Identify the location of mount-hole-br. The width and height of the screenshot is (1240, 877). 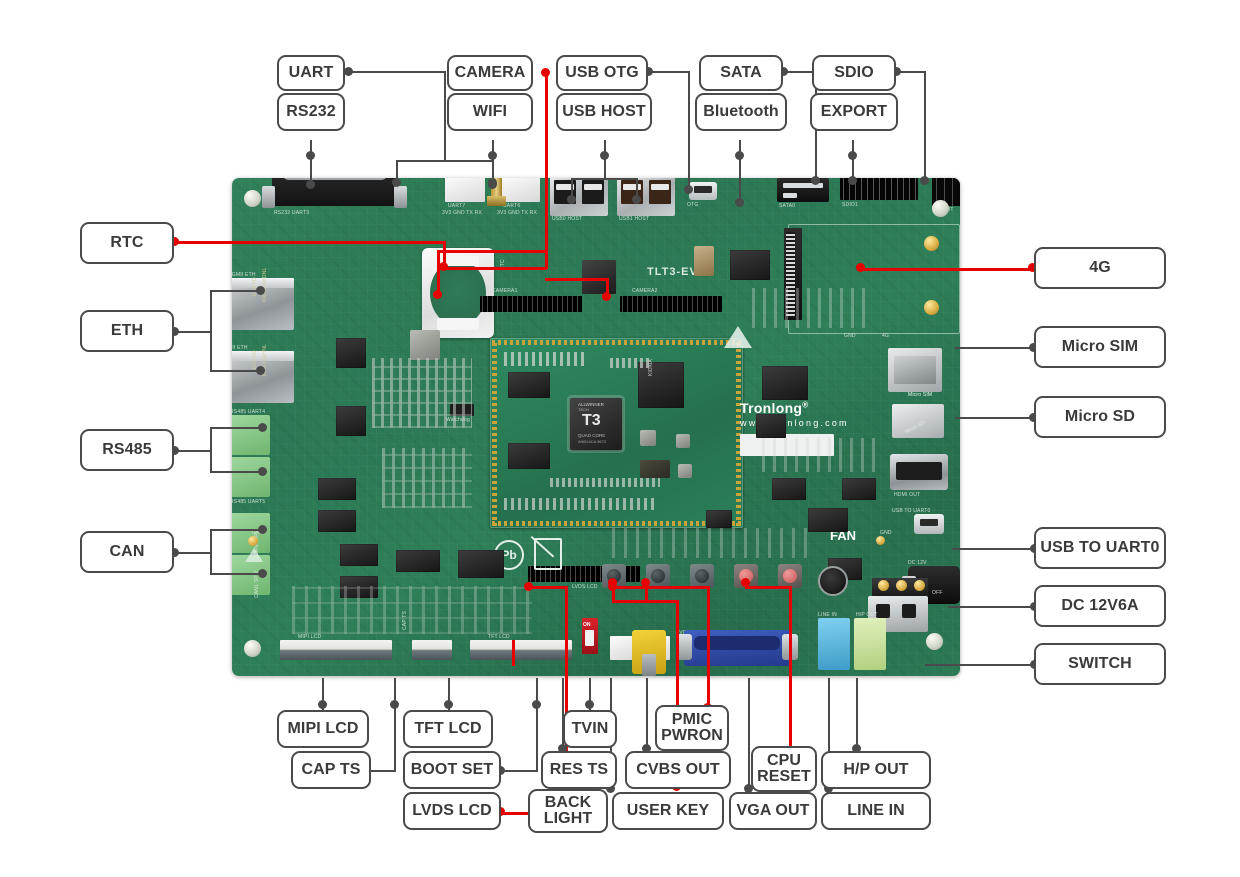
(934, 641).